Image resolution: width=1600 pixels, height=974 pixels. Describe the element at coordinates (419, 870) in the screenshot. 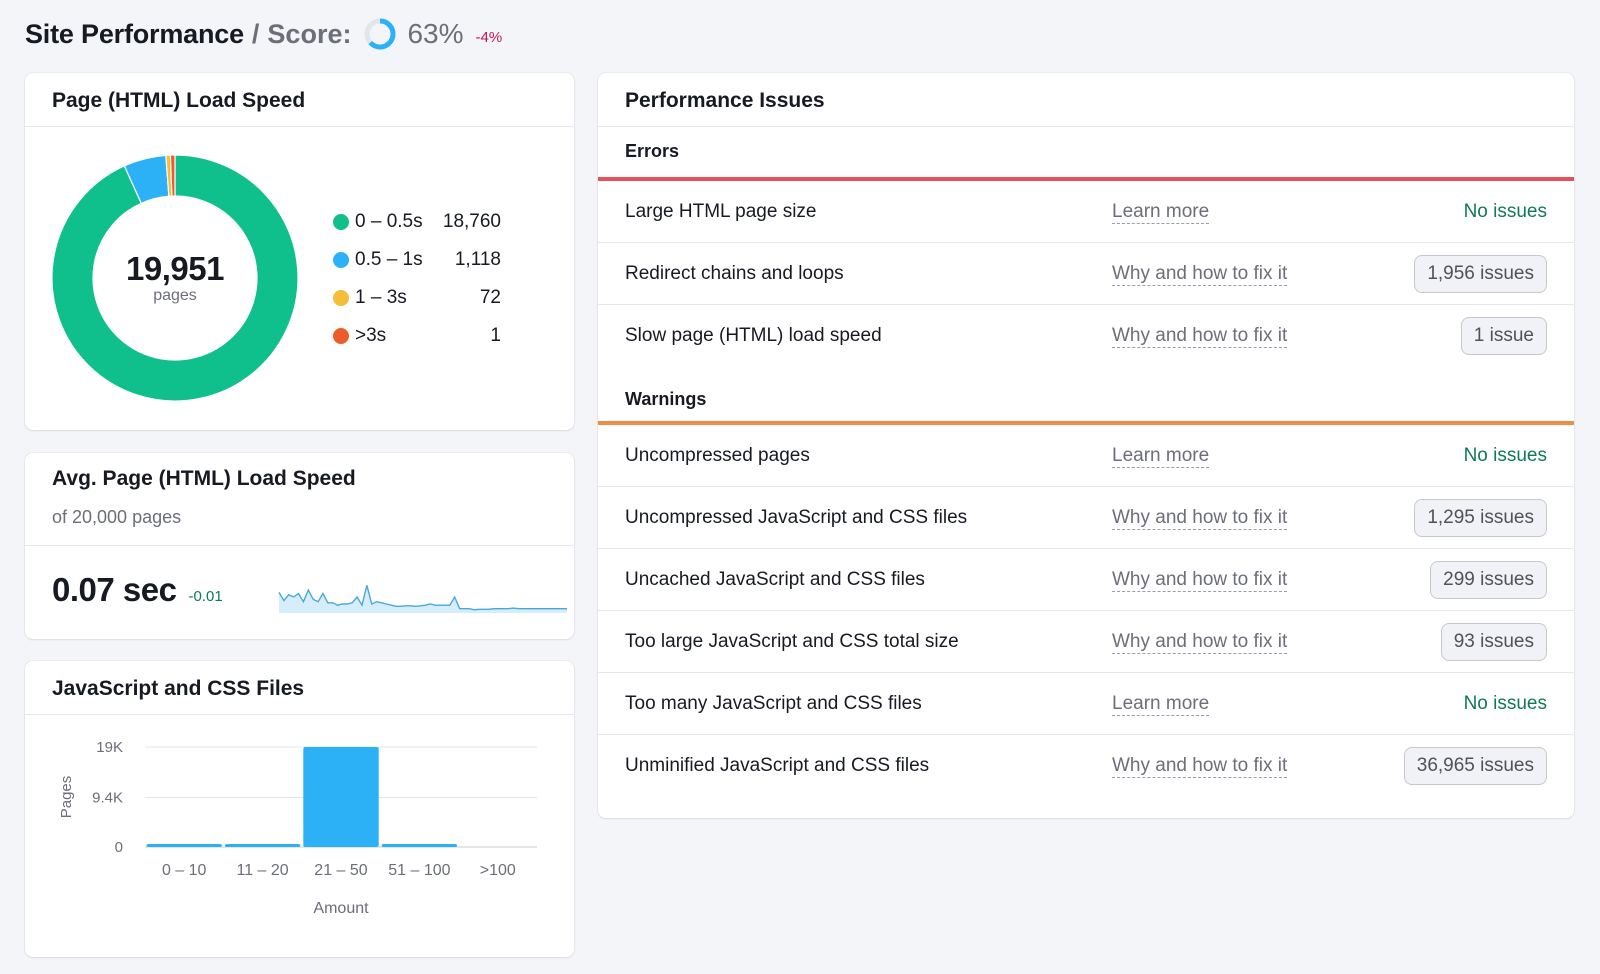

I see `chart-x-tick-label: 51 – 100` at that location.